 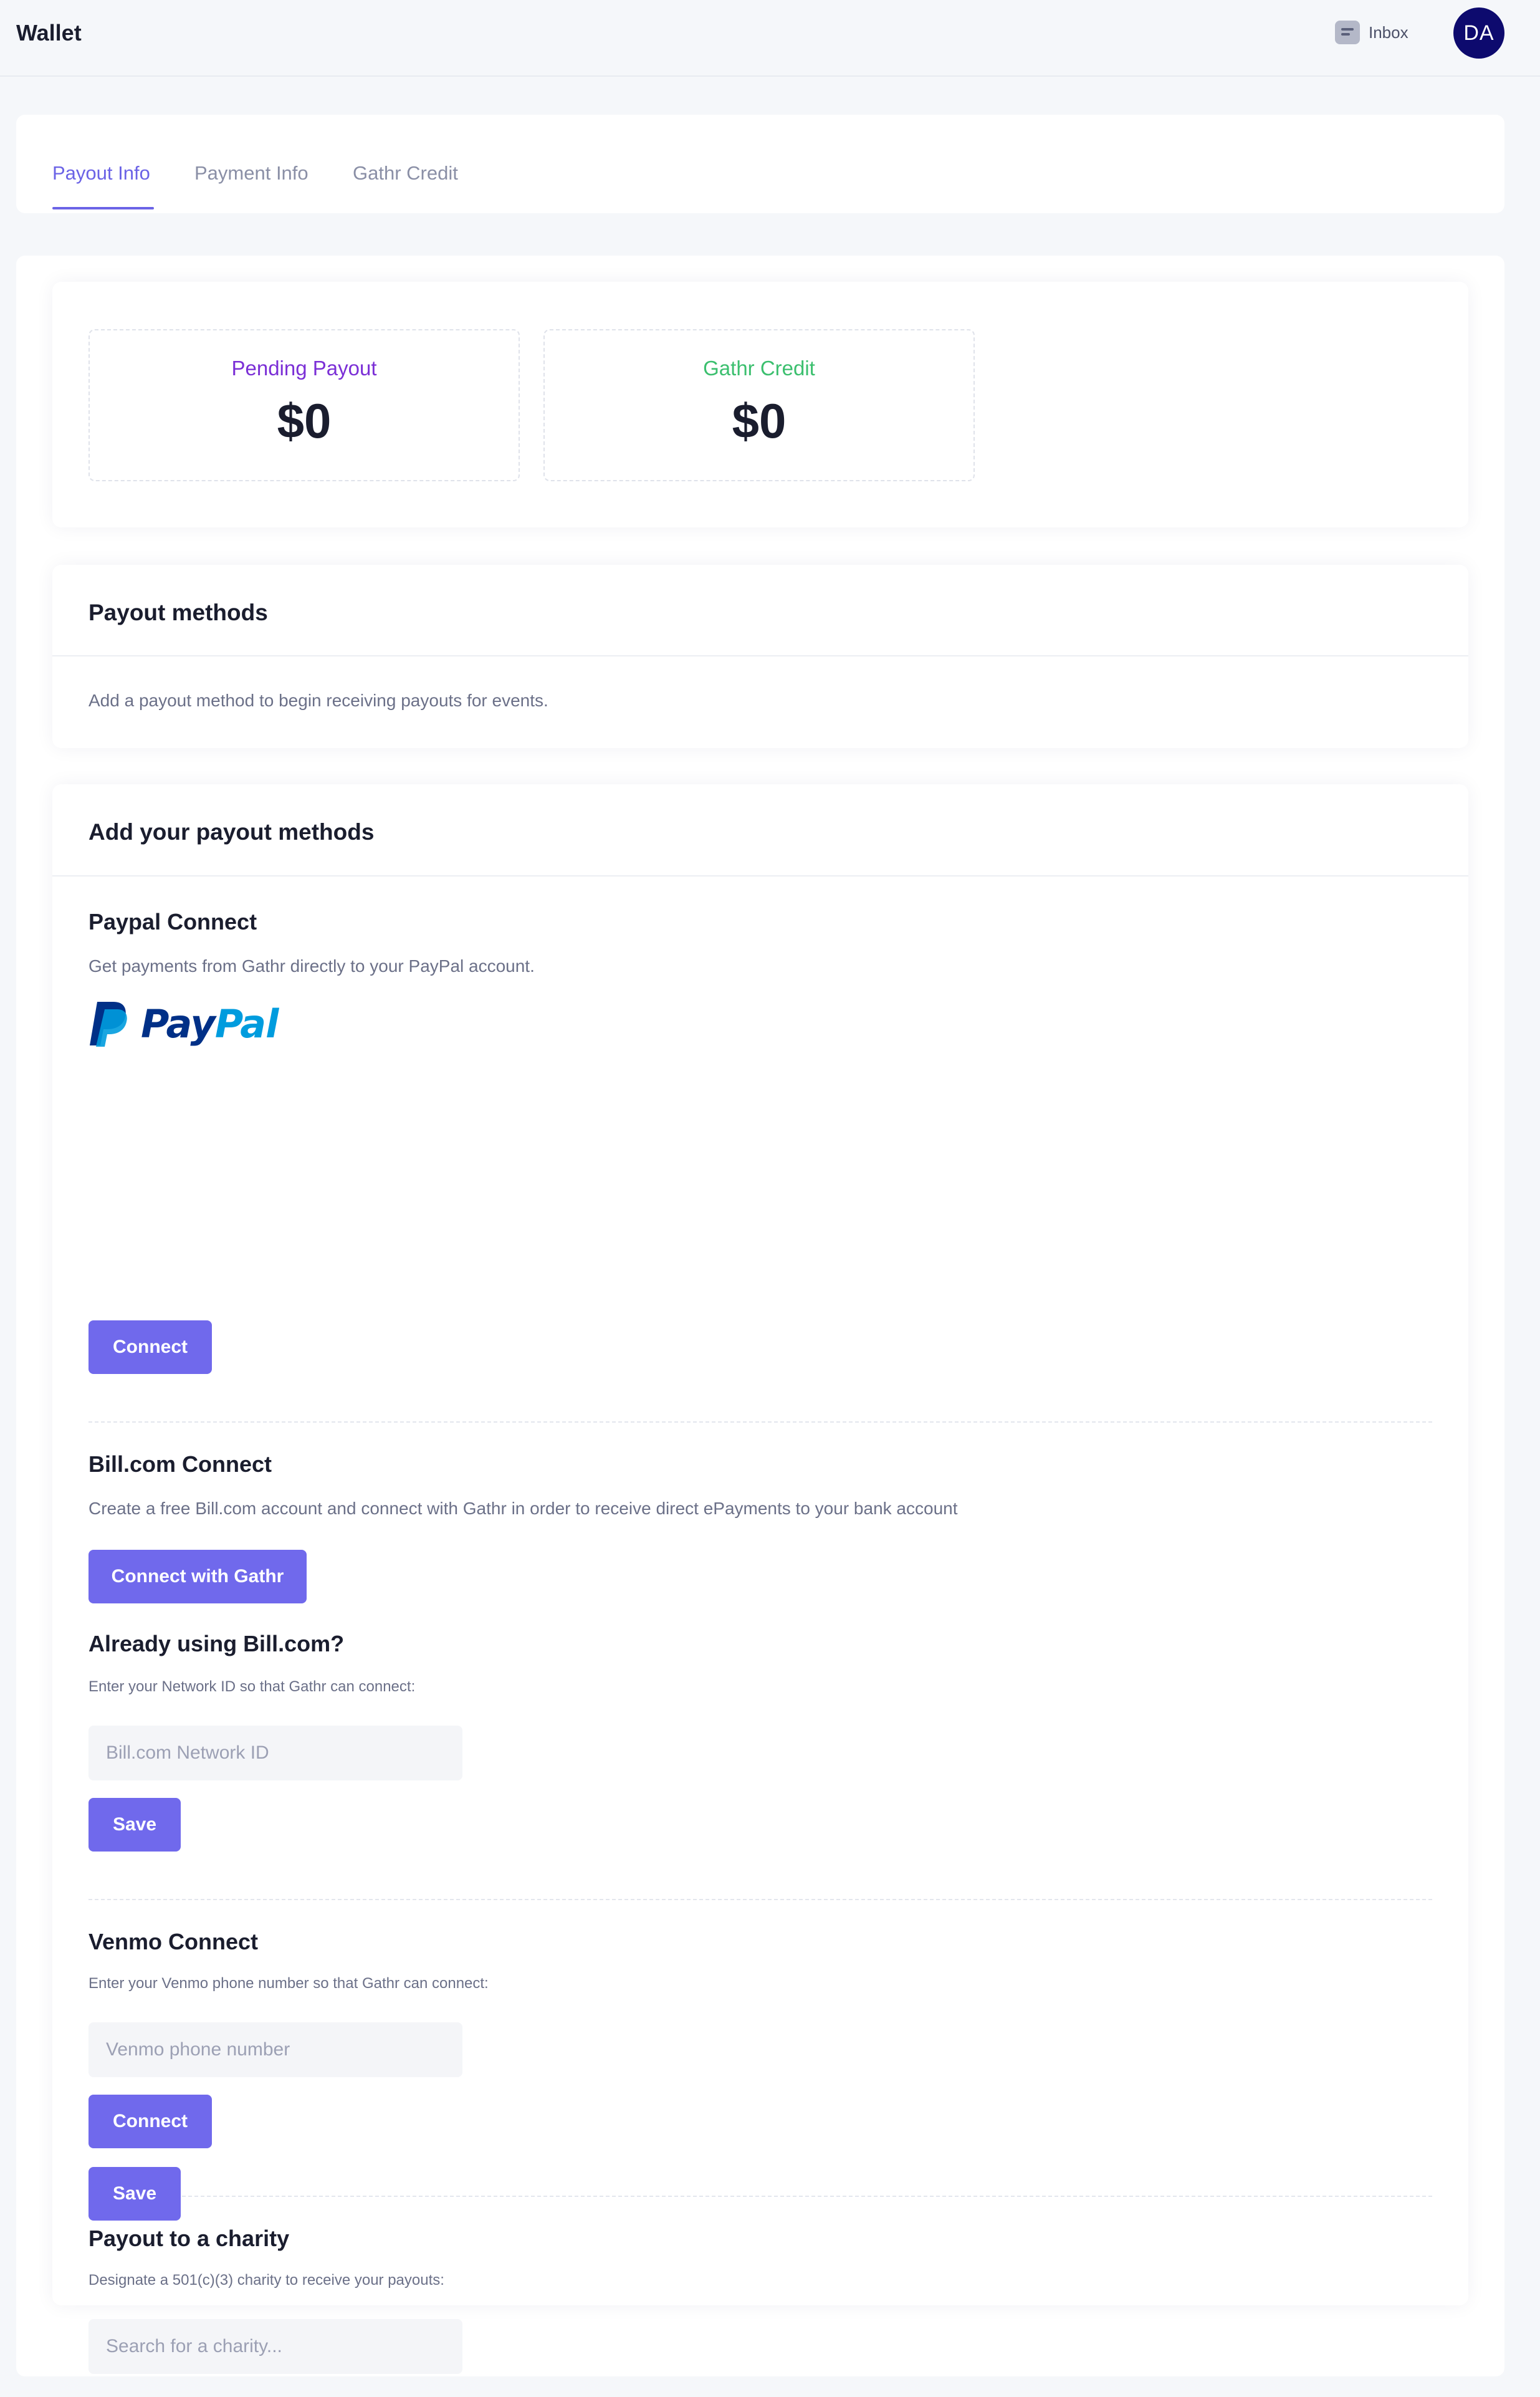 I want to click on page-title: Wallet, so click(x=49, y=33).